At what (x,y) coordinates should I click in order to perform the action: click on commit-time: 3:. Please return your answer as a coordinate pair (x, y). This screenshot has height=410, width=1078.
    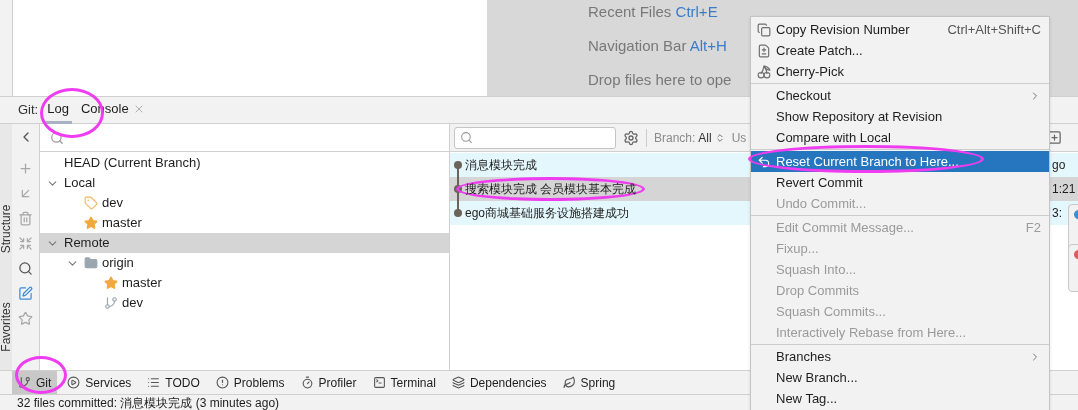
    Looking at the image, I should click on (1057, 213).